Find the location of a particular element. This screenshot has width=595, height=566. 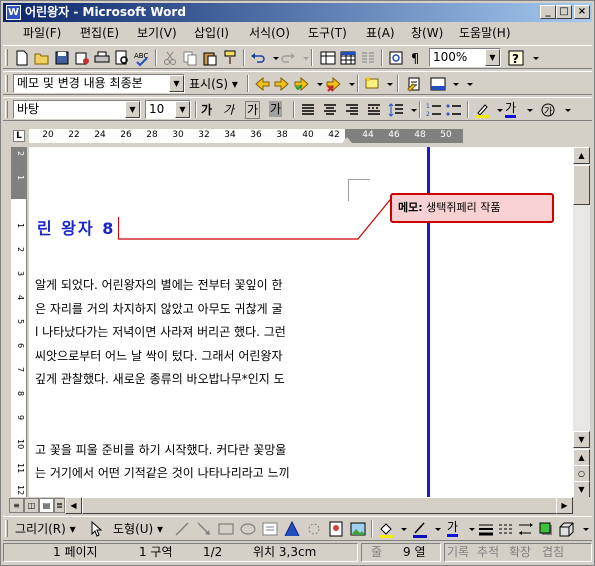

enclosed-char-icon: 가 is located at coordinates (548, 110).